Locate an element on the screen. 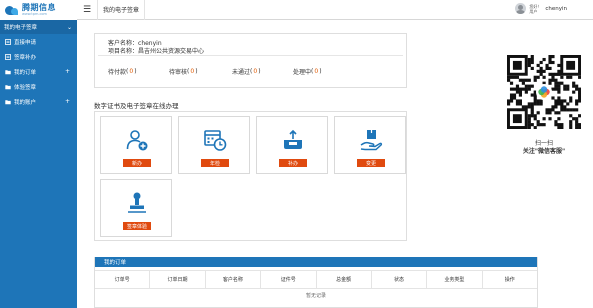 The width and height of the screenshot is (593, 308). hamburger-menu-icon: ☰ is located at coordinates (87, 10).